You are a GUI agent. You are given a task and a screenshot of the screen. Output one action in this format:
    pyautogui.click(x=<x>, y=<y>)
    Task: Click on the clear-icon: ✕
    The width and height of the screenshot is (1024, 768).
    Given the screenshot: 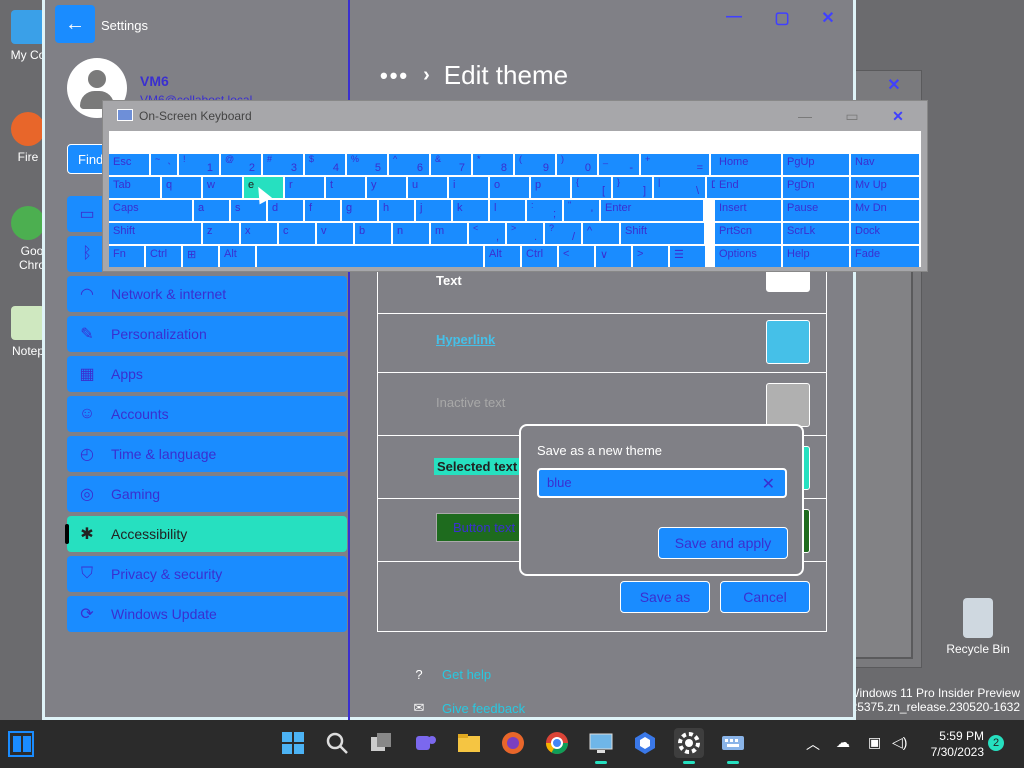 What is the action you would take?
    pyautogui.click(x=768, y=484)
    